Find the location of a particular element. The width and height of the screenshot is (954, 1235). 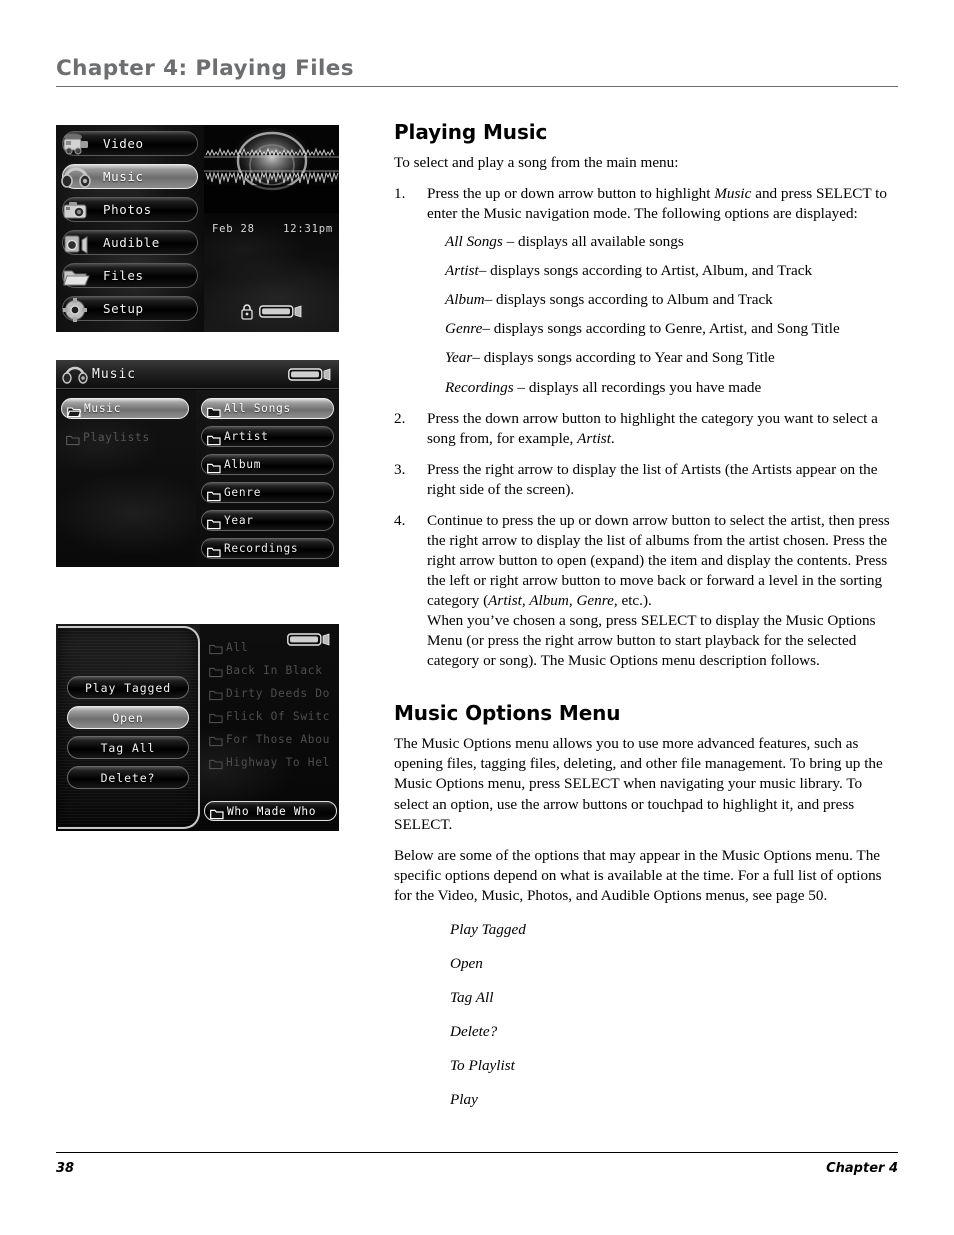

album-item-label: Who Made Who is located at coordinates (272, 811).